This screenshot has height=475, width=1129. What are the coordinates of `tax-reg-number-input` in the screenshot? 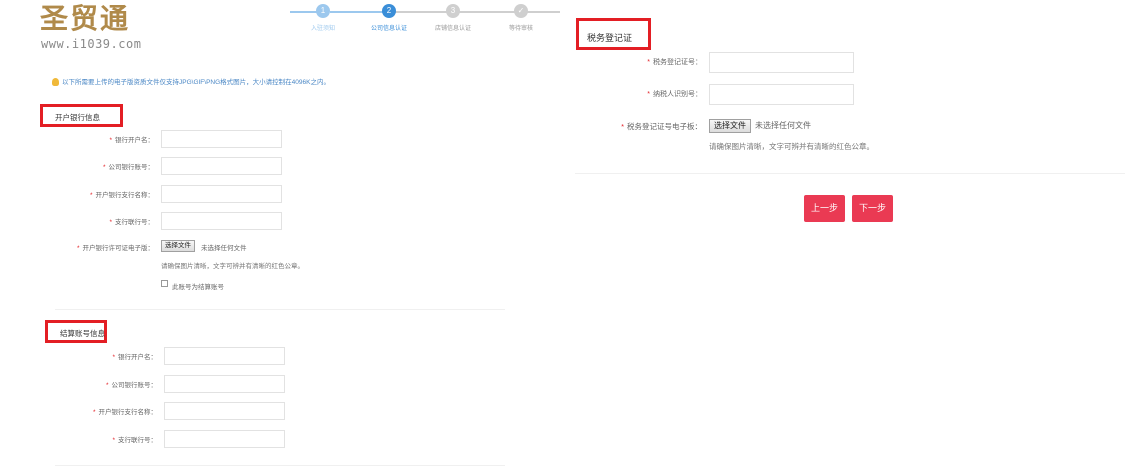 It's located at (781, 62).